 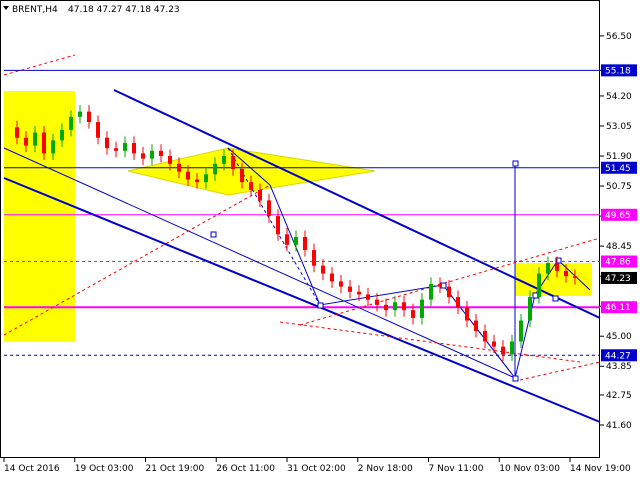 What do you see at coordinates (619, 396) in the screenshot?
I see `price-tick-label: 42.75` at bounding box center [619, 396].